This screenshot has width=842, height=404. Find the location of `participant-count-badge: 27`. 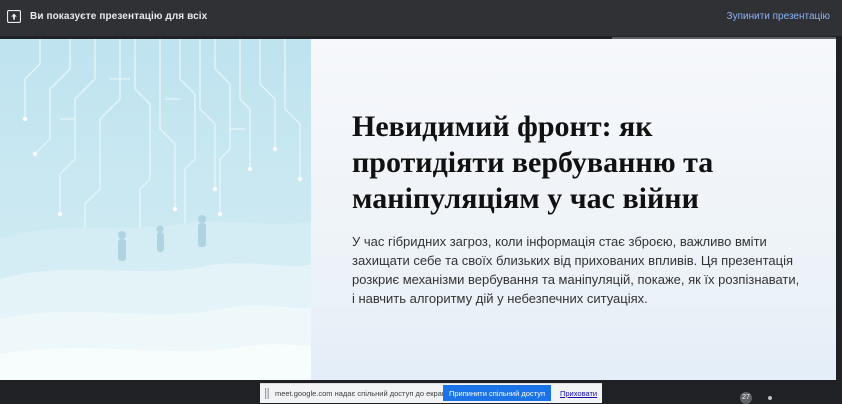

participant-count-badge: 27 is located at coordinates (746, 398).